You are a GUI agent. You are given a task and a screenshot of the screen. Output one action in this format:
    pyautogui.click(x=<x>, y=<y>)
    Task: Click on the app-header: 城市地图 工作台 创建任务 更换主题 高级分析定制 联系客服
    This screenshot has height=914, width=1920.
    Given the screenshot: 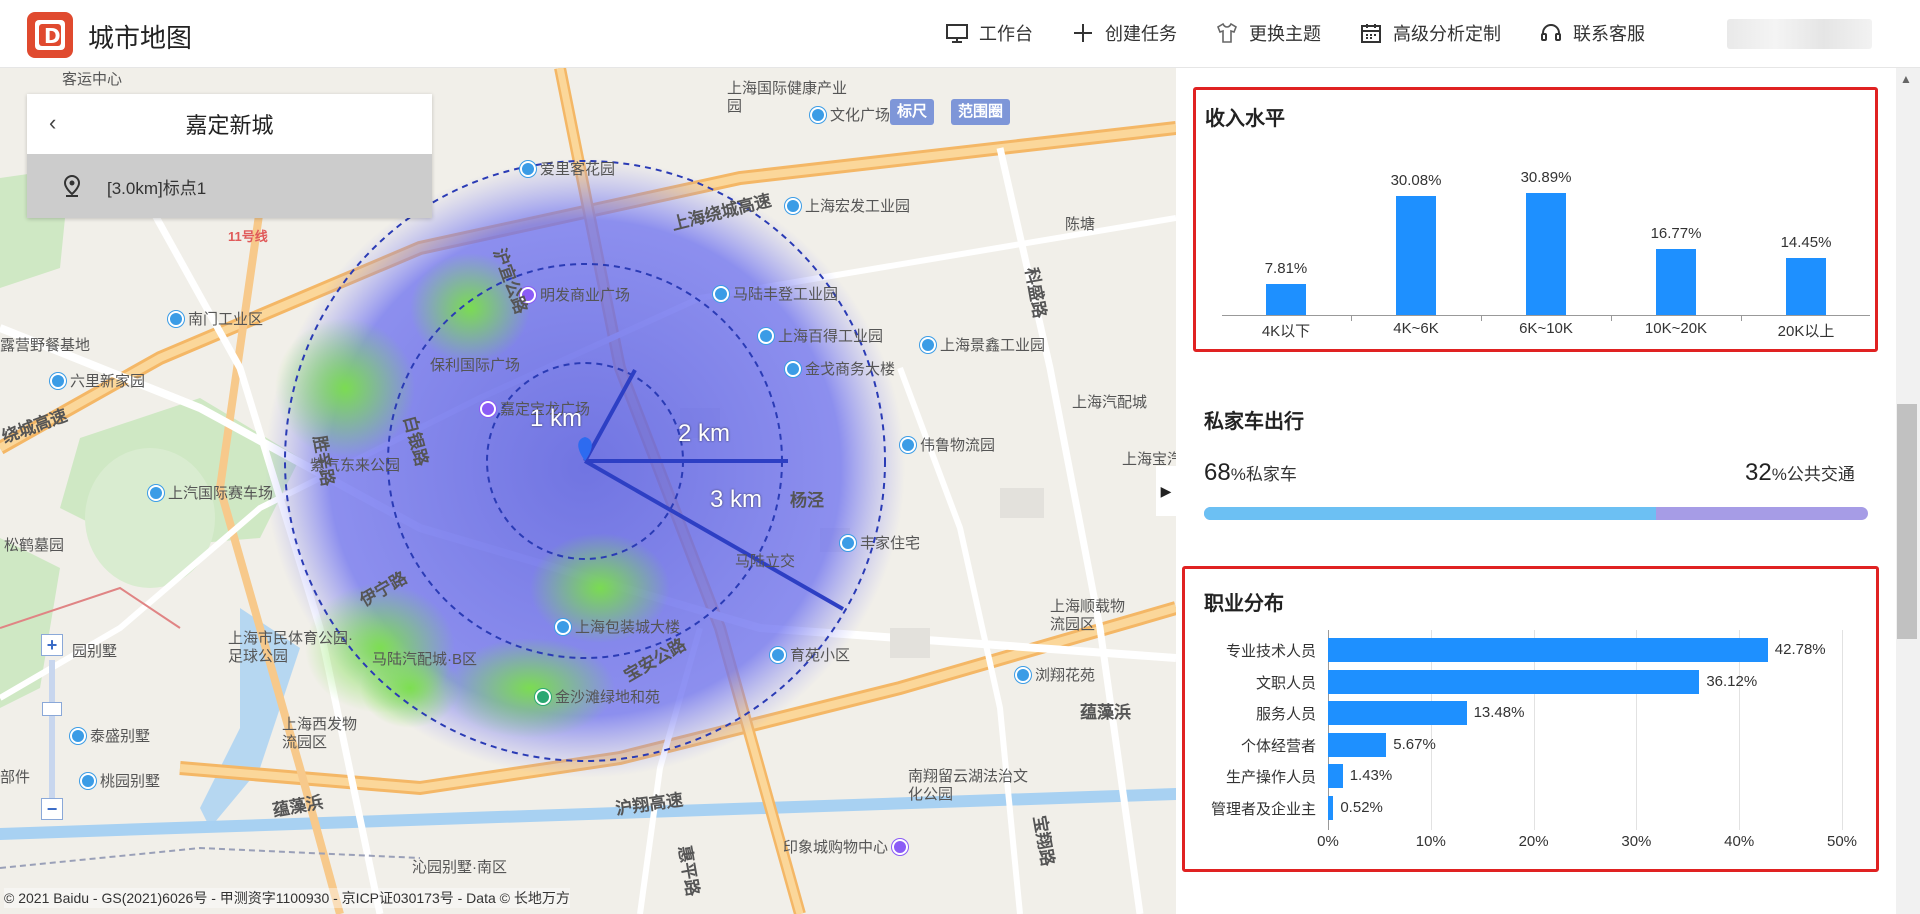 What is the action you would take?
    pyautogui.click(x=960, y=34)
    